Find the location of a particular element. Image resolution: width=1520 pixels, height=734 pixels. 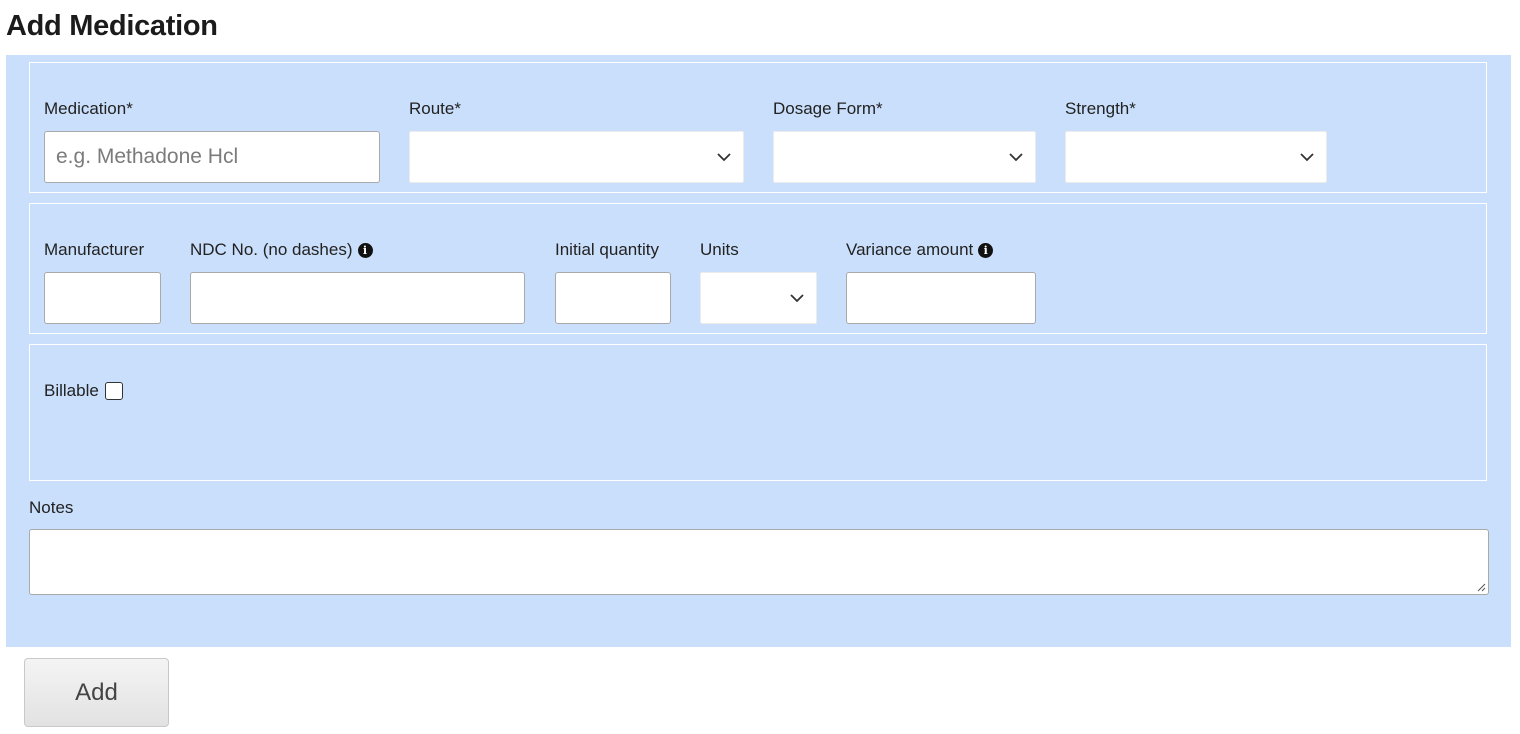

dosage-form-select is located at coordinates (904, 157).